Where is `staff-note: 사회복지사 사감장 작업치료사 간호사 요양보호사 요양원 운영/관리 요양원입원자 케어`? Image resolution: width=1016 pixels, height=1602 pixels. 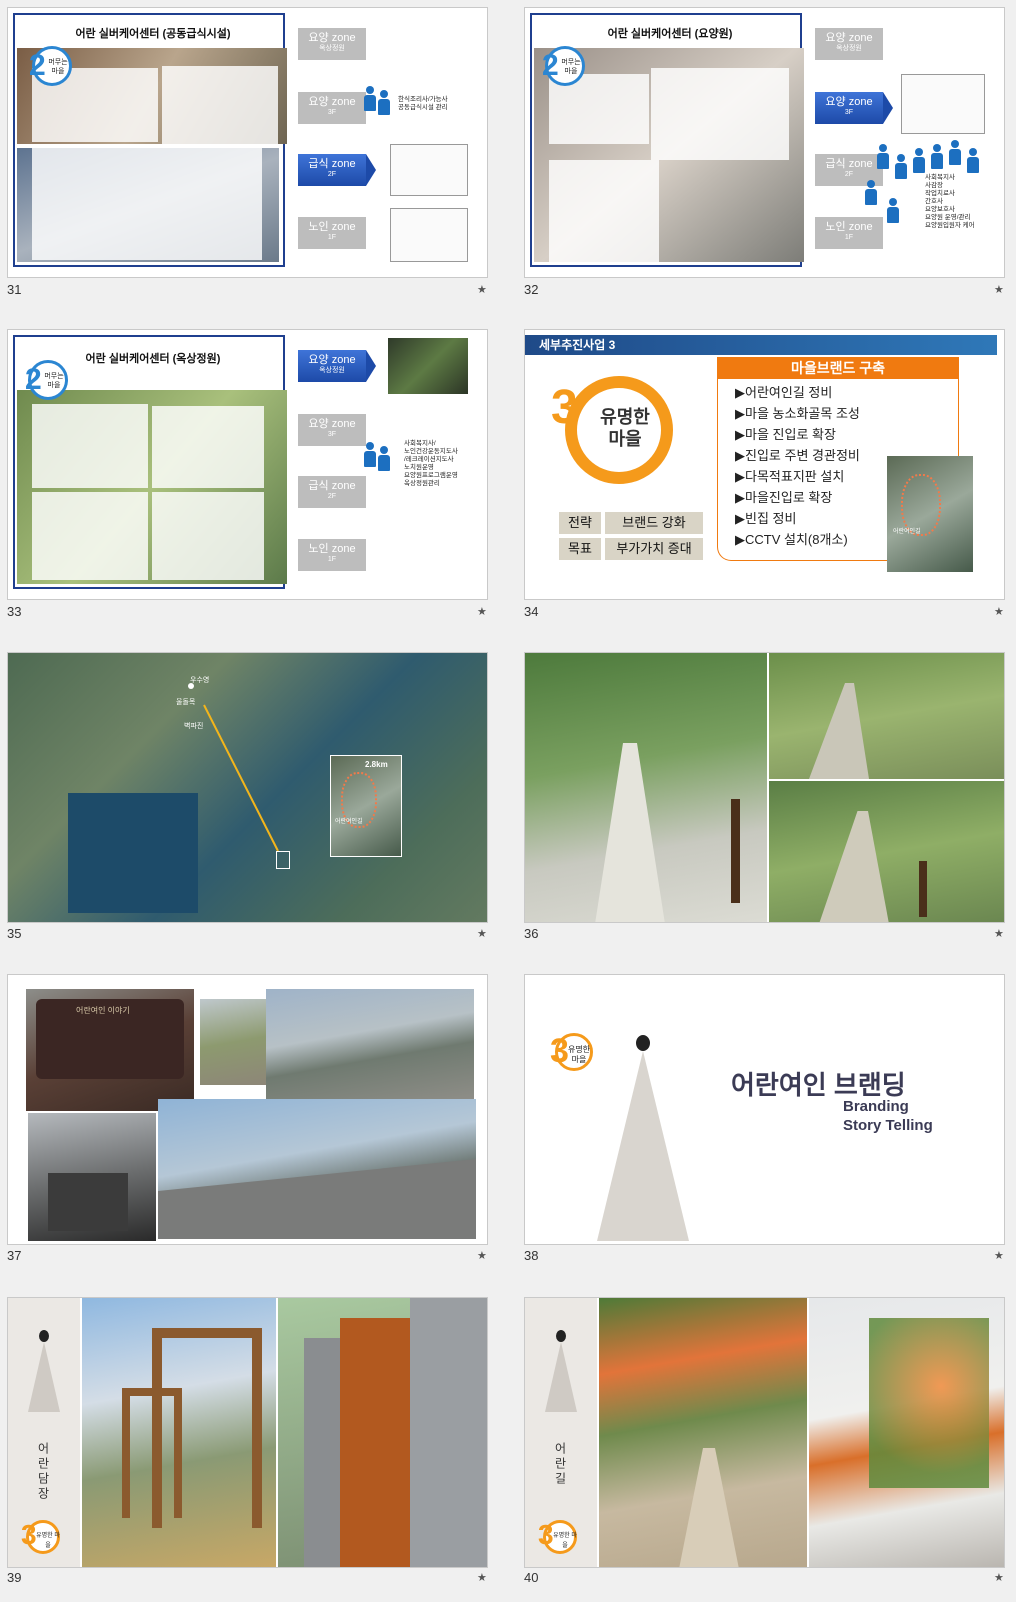
staff-note: 사회복지사 사감장 작업치료사 간호사 요양보호사 요양원 운영/관리 요양원입원자 케어 is located at coordinates (950, 201).